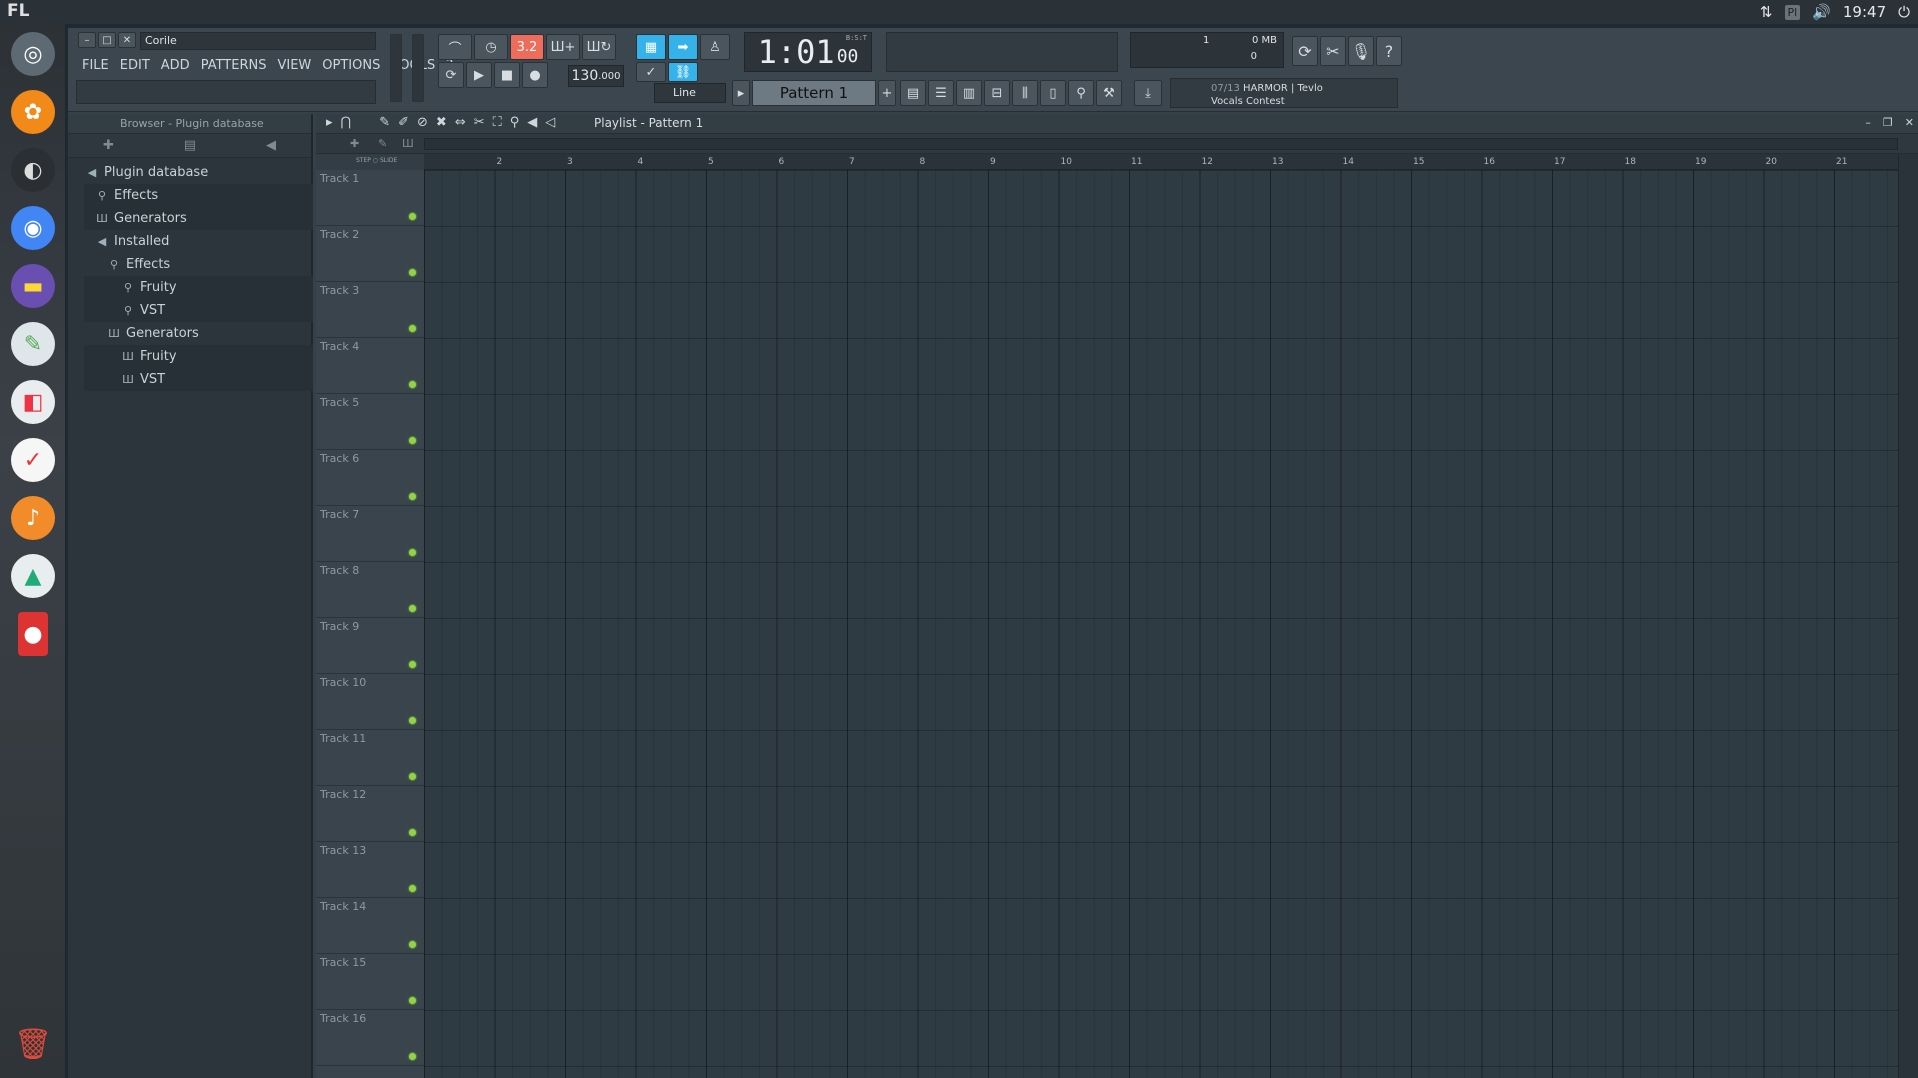 The width and height of the screenshot is (1918, 1078). Describe the element at coordinates (808, 52) in the screenshot. I see `song-time-display: 1:01 00 B:S:T` at that location.